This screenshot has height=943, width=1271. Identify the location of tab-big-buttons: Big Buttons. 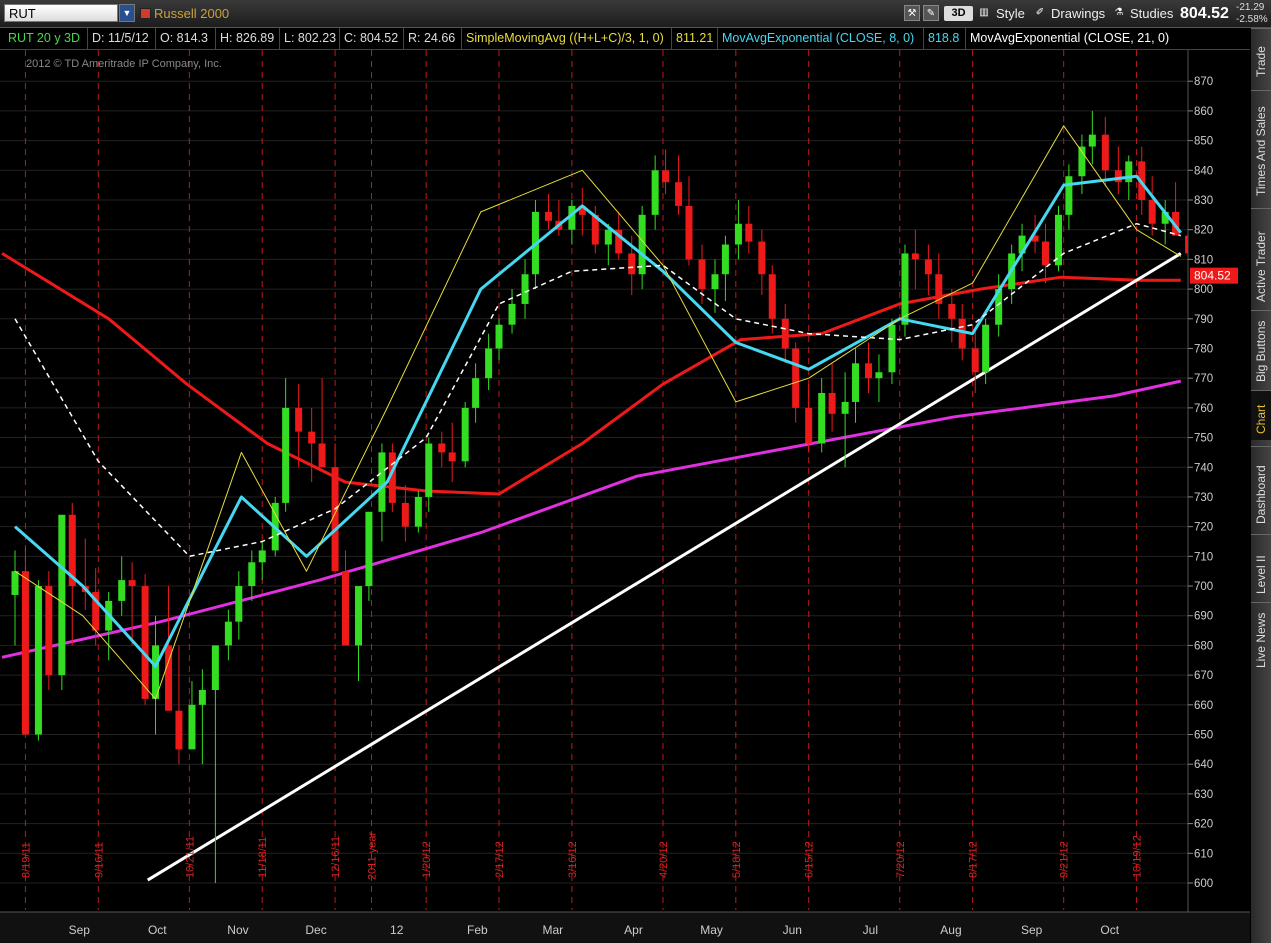
(1261, 349).